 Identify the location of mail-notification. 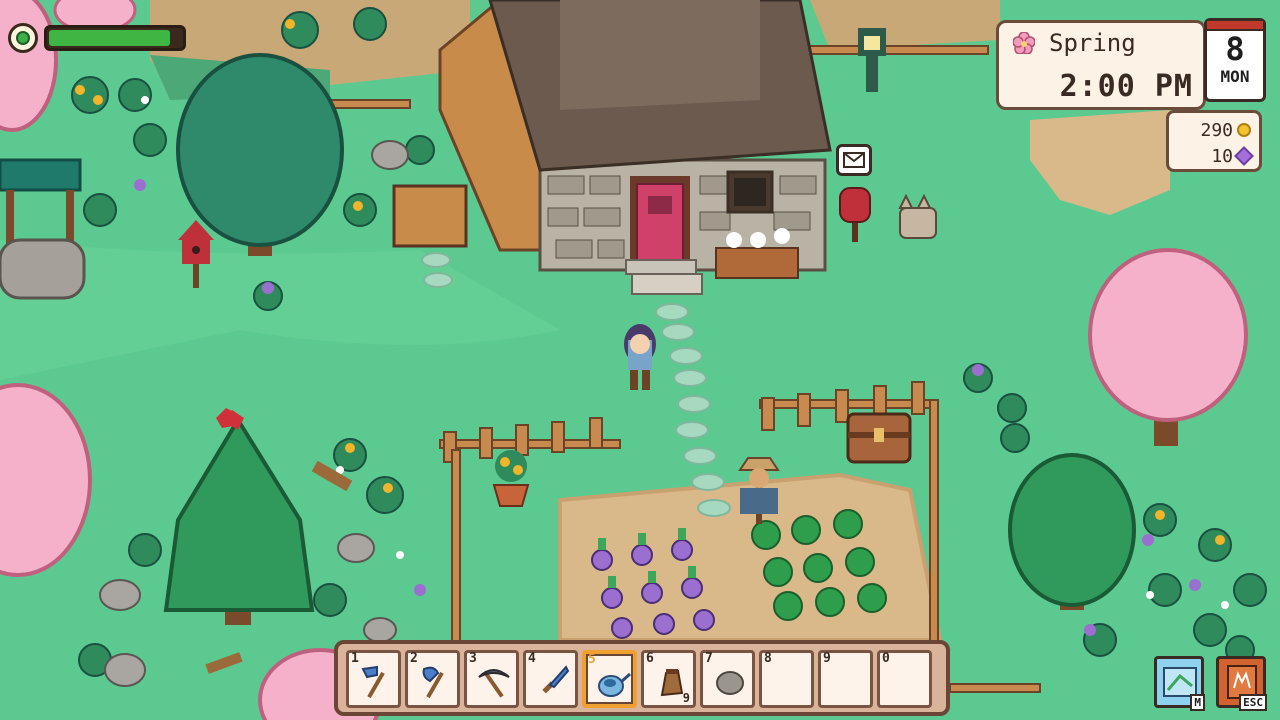
(854, 160).